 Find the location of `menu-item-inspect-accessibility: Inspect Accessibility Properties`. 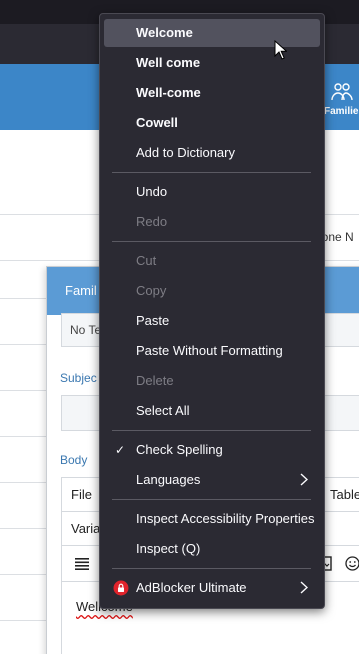

menu-item-inspect-accessibility: Inspect Accessibility Properties is located at coordinates (212, 519).